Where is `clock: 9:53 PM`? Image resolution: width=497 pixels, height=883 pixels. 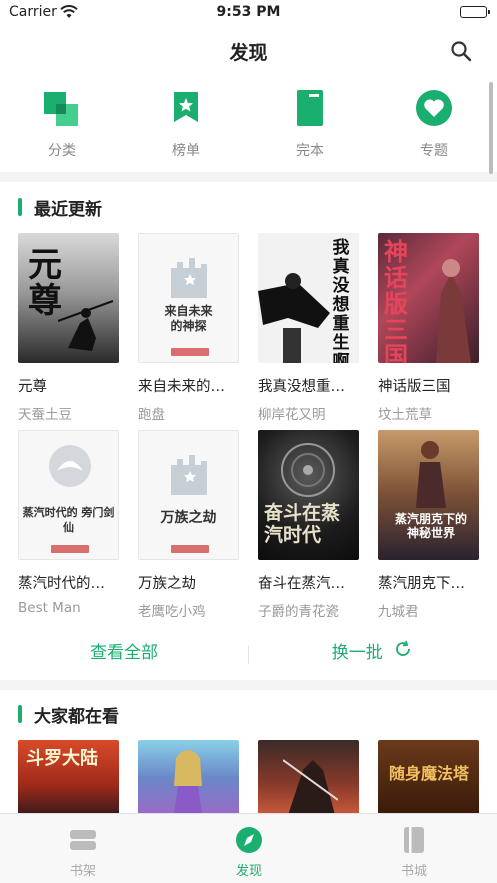
clock: 9:53 PM is located at coordinates (248, 12).